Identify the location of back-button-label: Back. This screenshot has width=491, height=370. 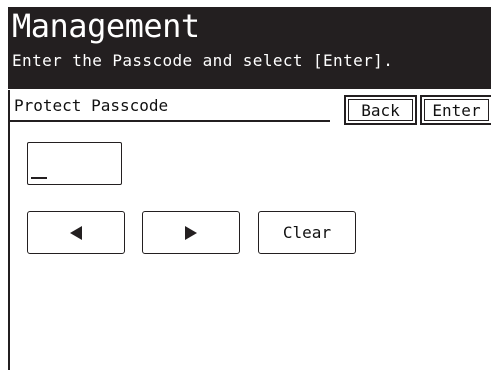
(380, 110).